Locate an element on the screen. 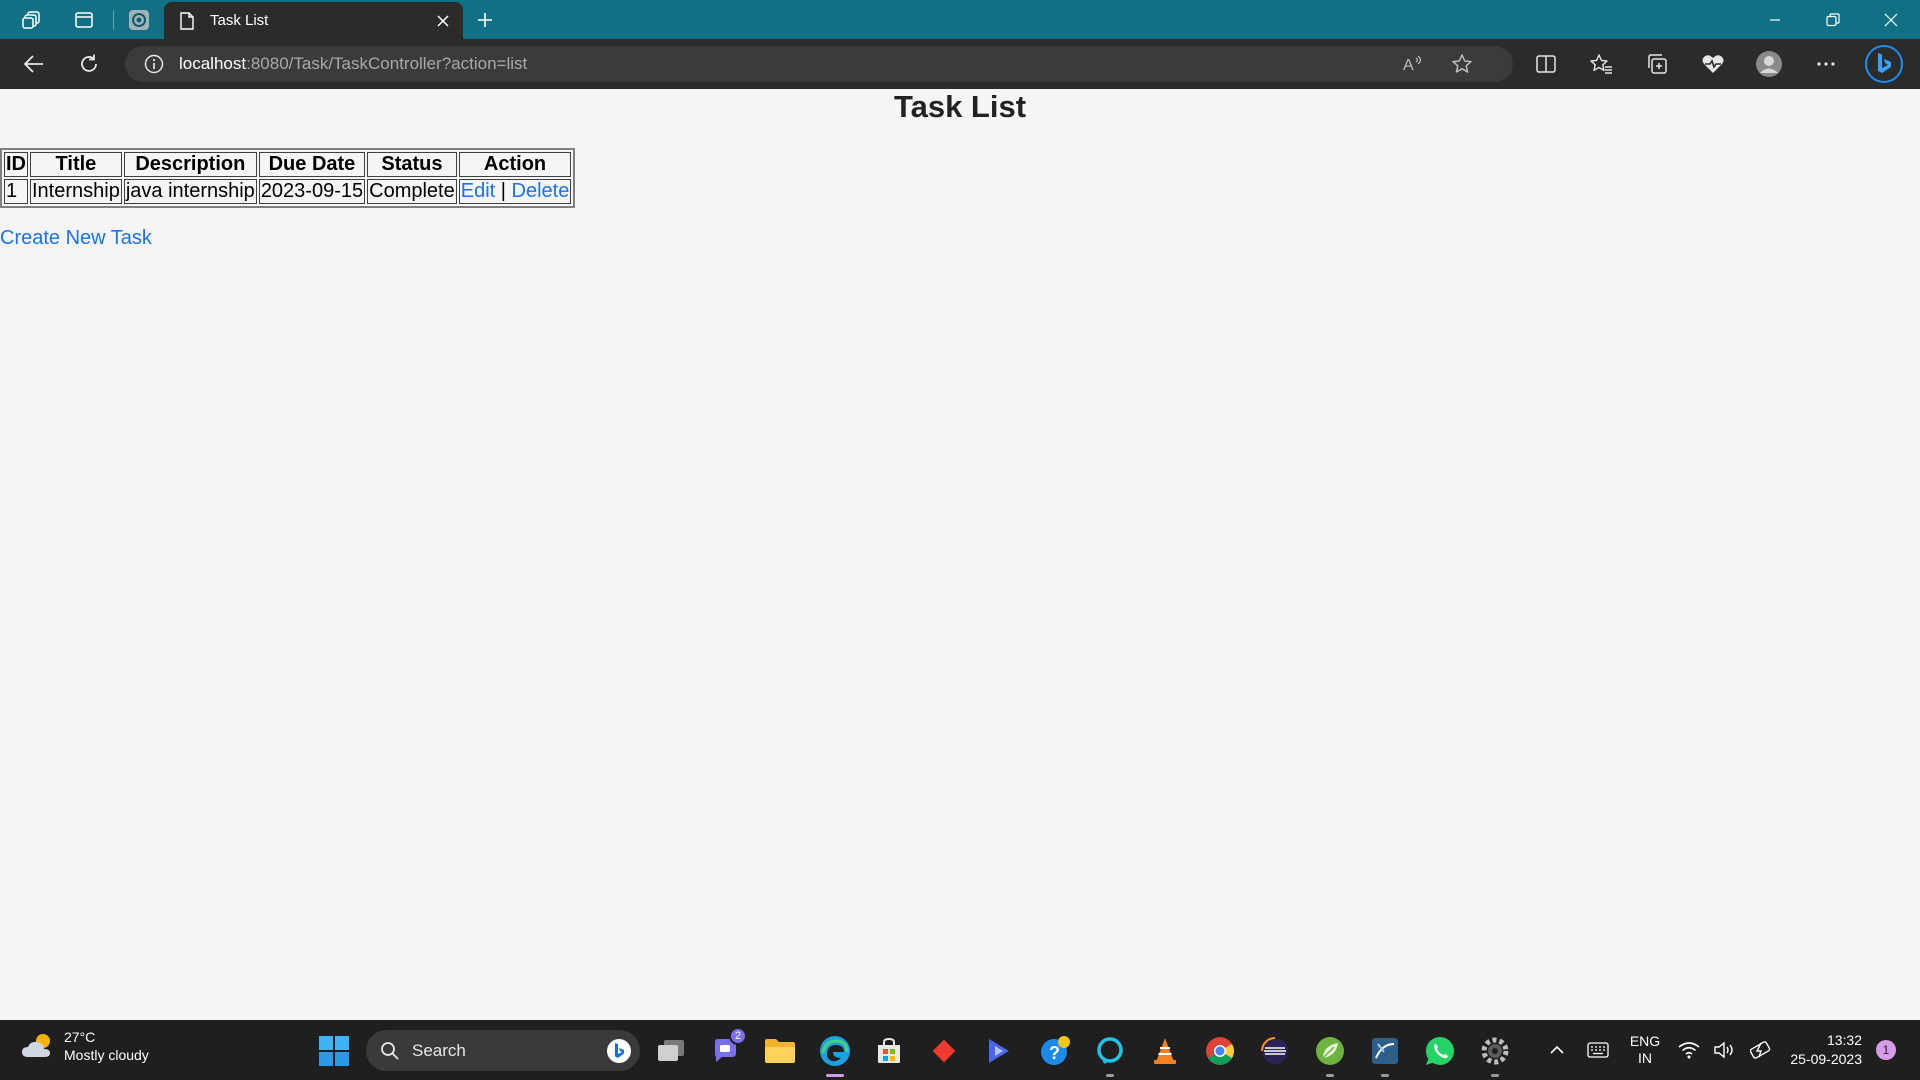 The image size is (1920, 1080). column-header-due-date: Due Date is located at coordinates (312, 164).